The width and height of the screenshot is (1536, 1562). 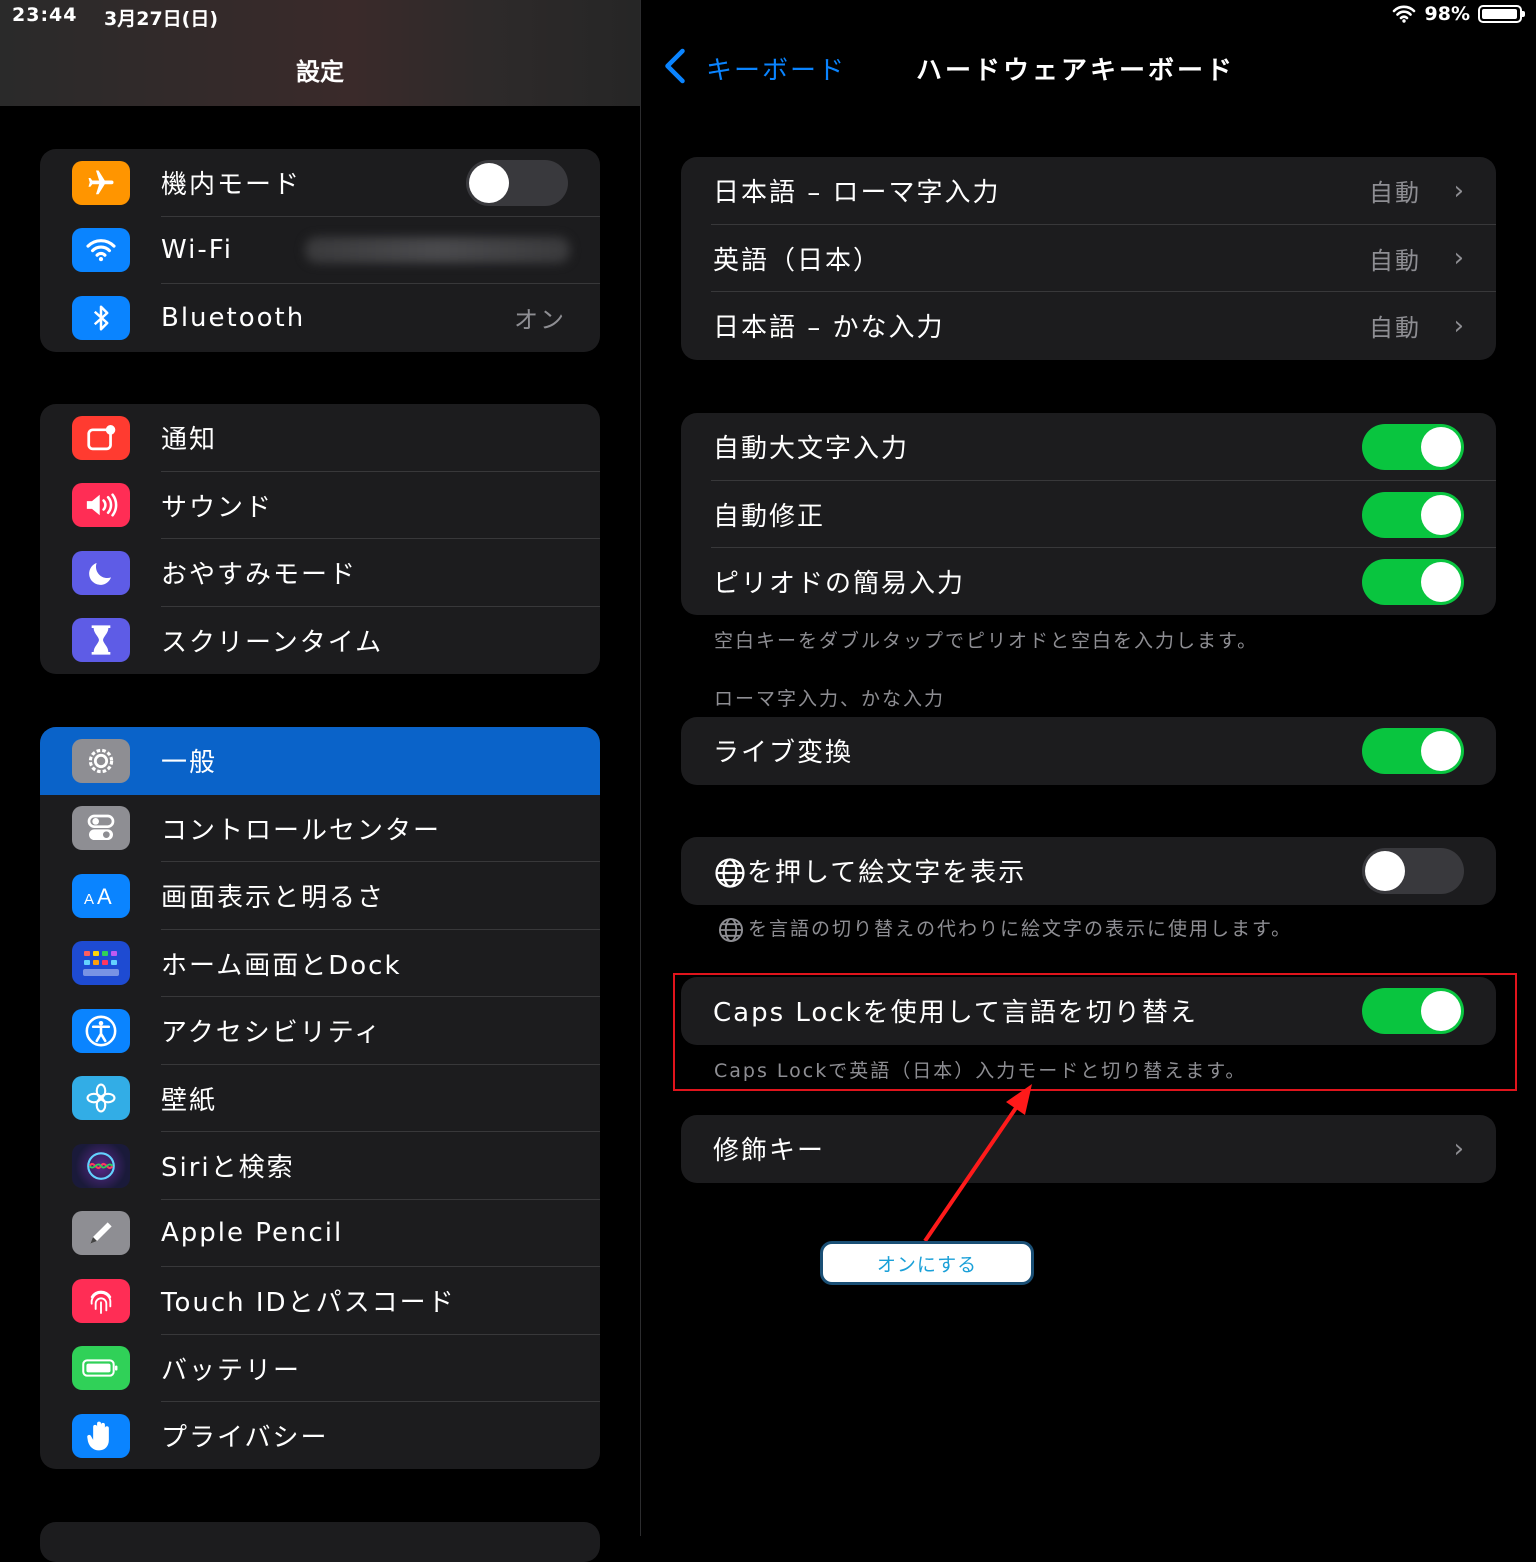 I want to click on layout-row-kana: 日本語 – かな入力 自動 ›, so click(x=1088, y=326).